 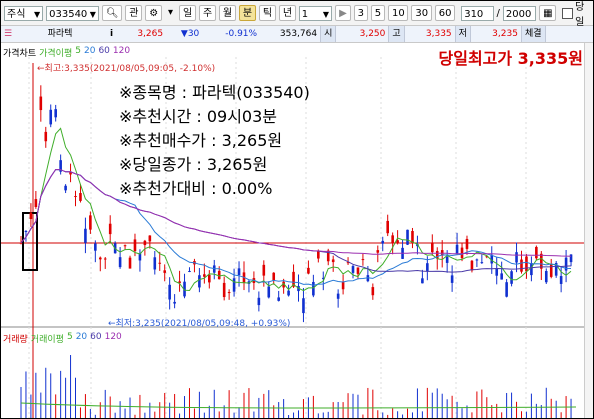 What do you see at coordinates (511, 58) in the screenshot?
I see `day-high-title: 당일최고가 3,335원` at bounding box center [511, 58].